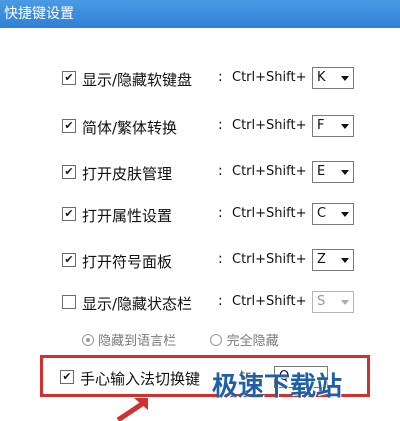 The image size is (400, 421). Describe the element at coordinates (321, 171) in the screenshot. I see `key-value: E` at that location.